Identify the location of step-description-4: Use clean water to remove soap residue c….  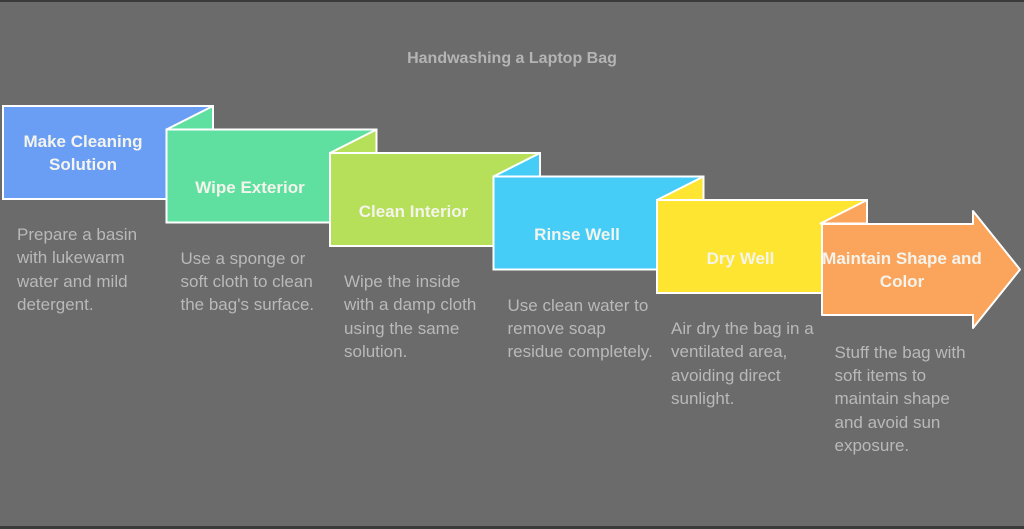
(580, 328).